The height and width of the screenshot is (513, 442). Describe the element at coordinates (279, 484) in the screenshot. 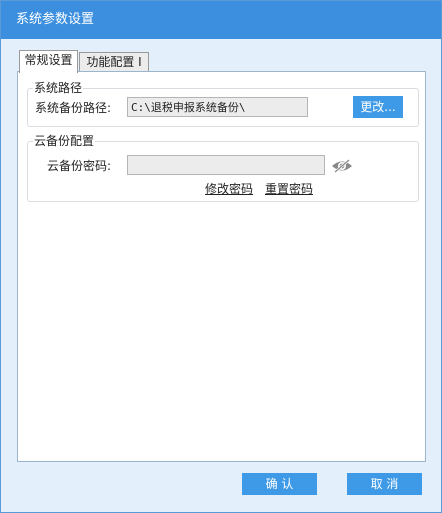

I see `confirm-button: 确 认` at that location.